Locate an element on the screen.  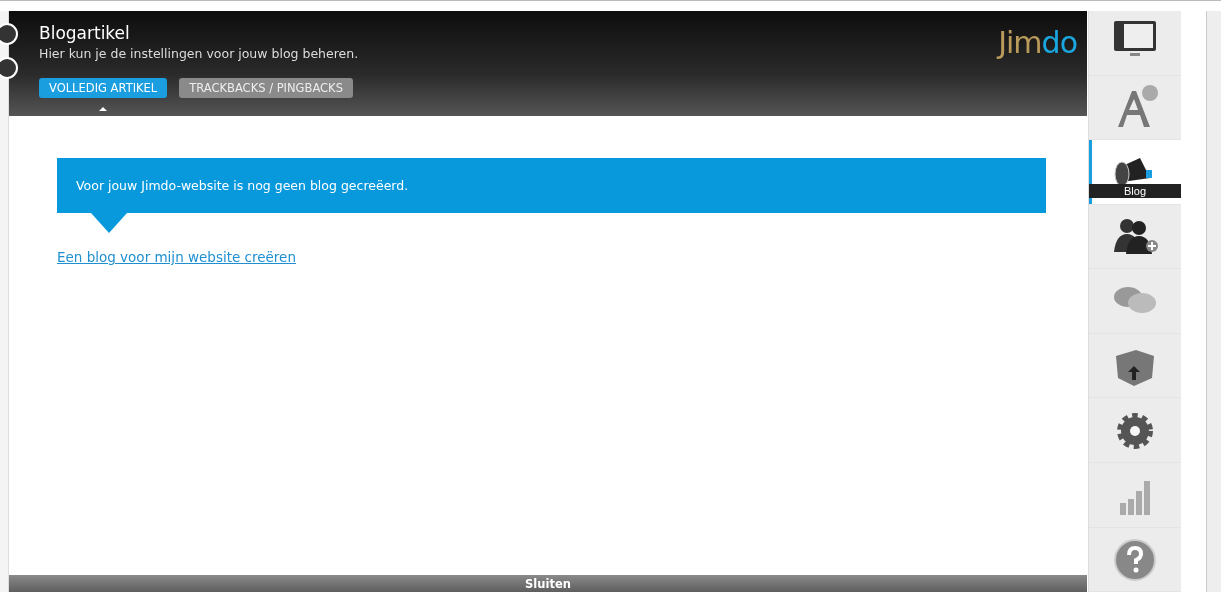
sidebar-item: Blog is located at coordinates (1135, 172).